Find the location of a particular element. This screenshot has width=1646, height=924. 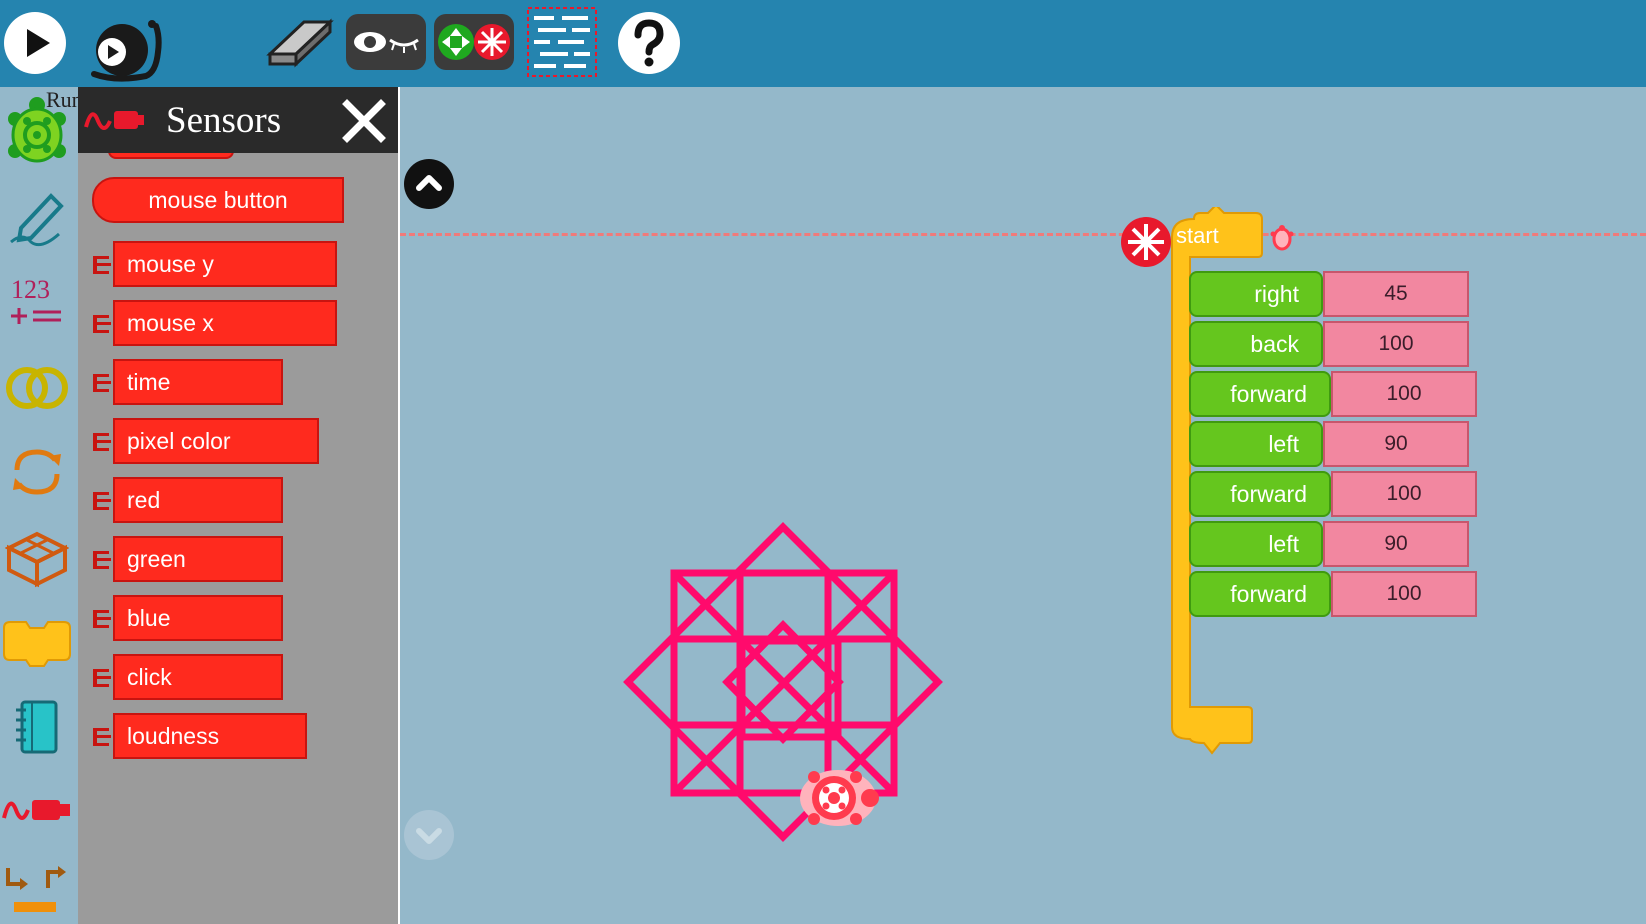

turtle-sprite is located at coordinates (839, 798).